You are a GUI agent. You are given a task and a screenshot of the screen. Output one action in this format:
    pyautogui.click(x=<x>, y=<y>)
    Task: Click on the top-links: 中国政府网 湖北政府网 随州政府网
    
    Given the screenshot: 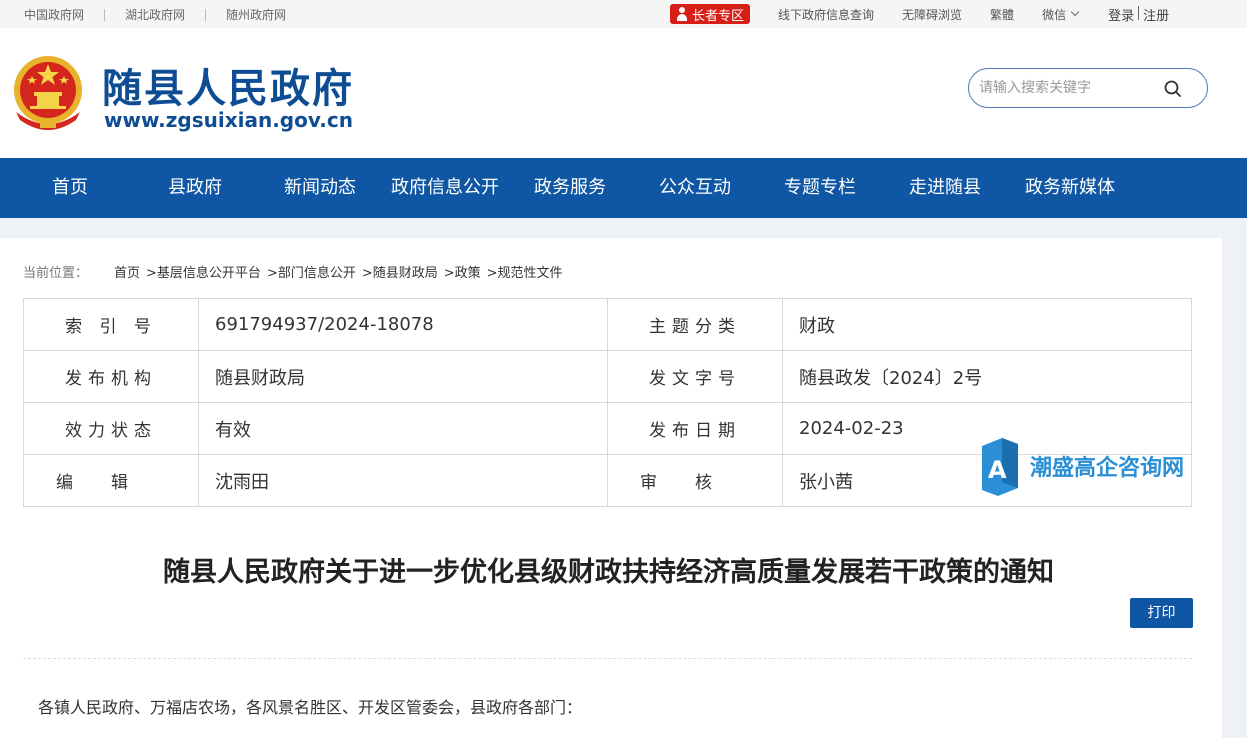 What is the action you would take?
    pyautogui.click(x=155, y=14)
    